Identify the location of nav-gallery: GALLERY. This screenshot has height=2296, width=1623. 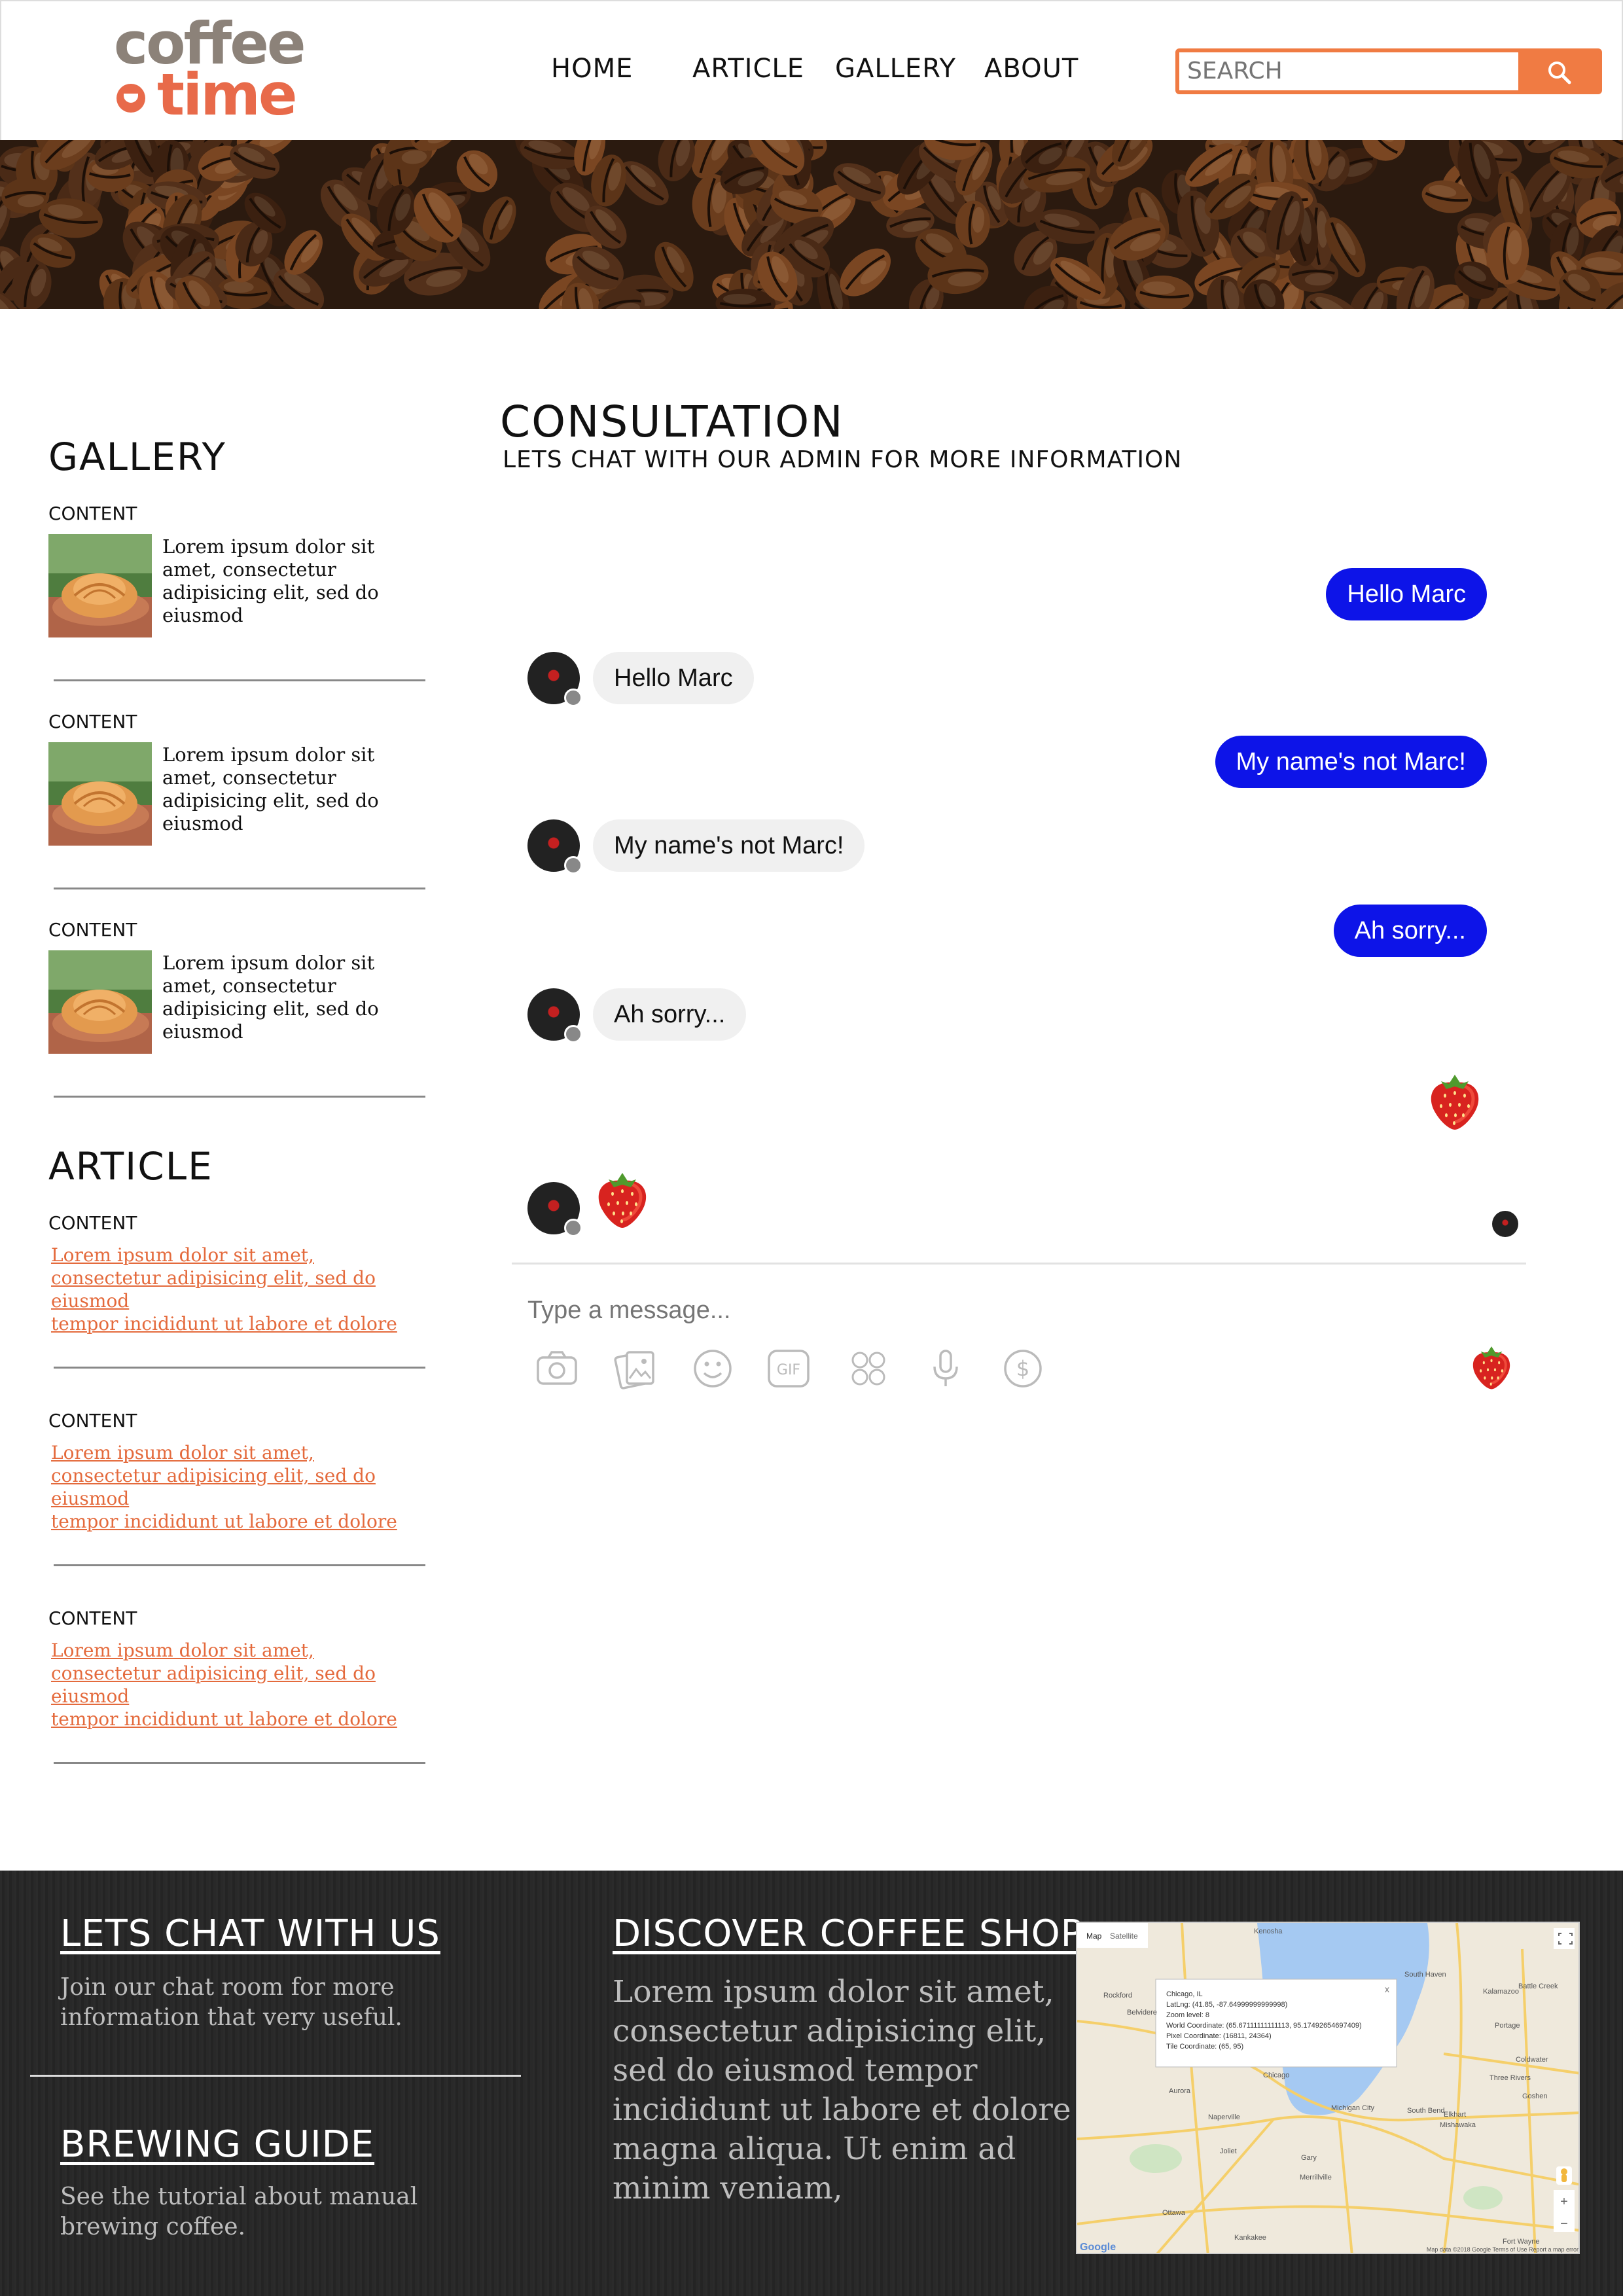
(896, 69).